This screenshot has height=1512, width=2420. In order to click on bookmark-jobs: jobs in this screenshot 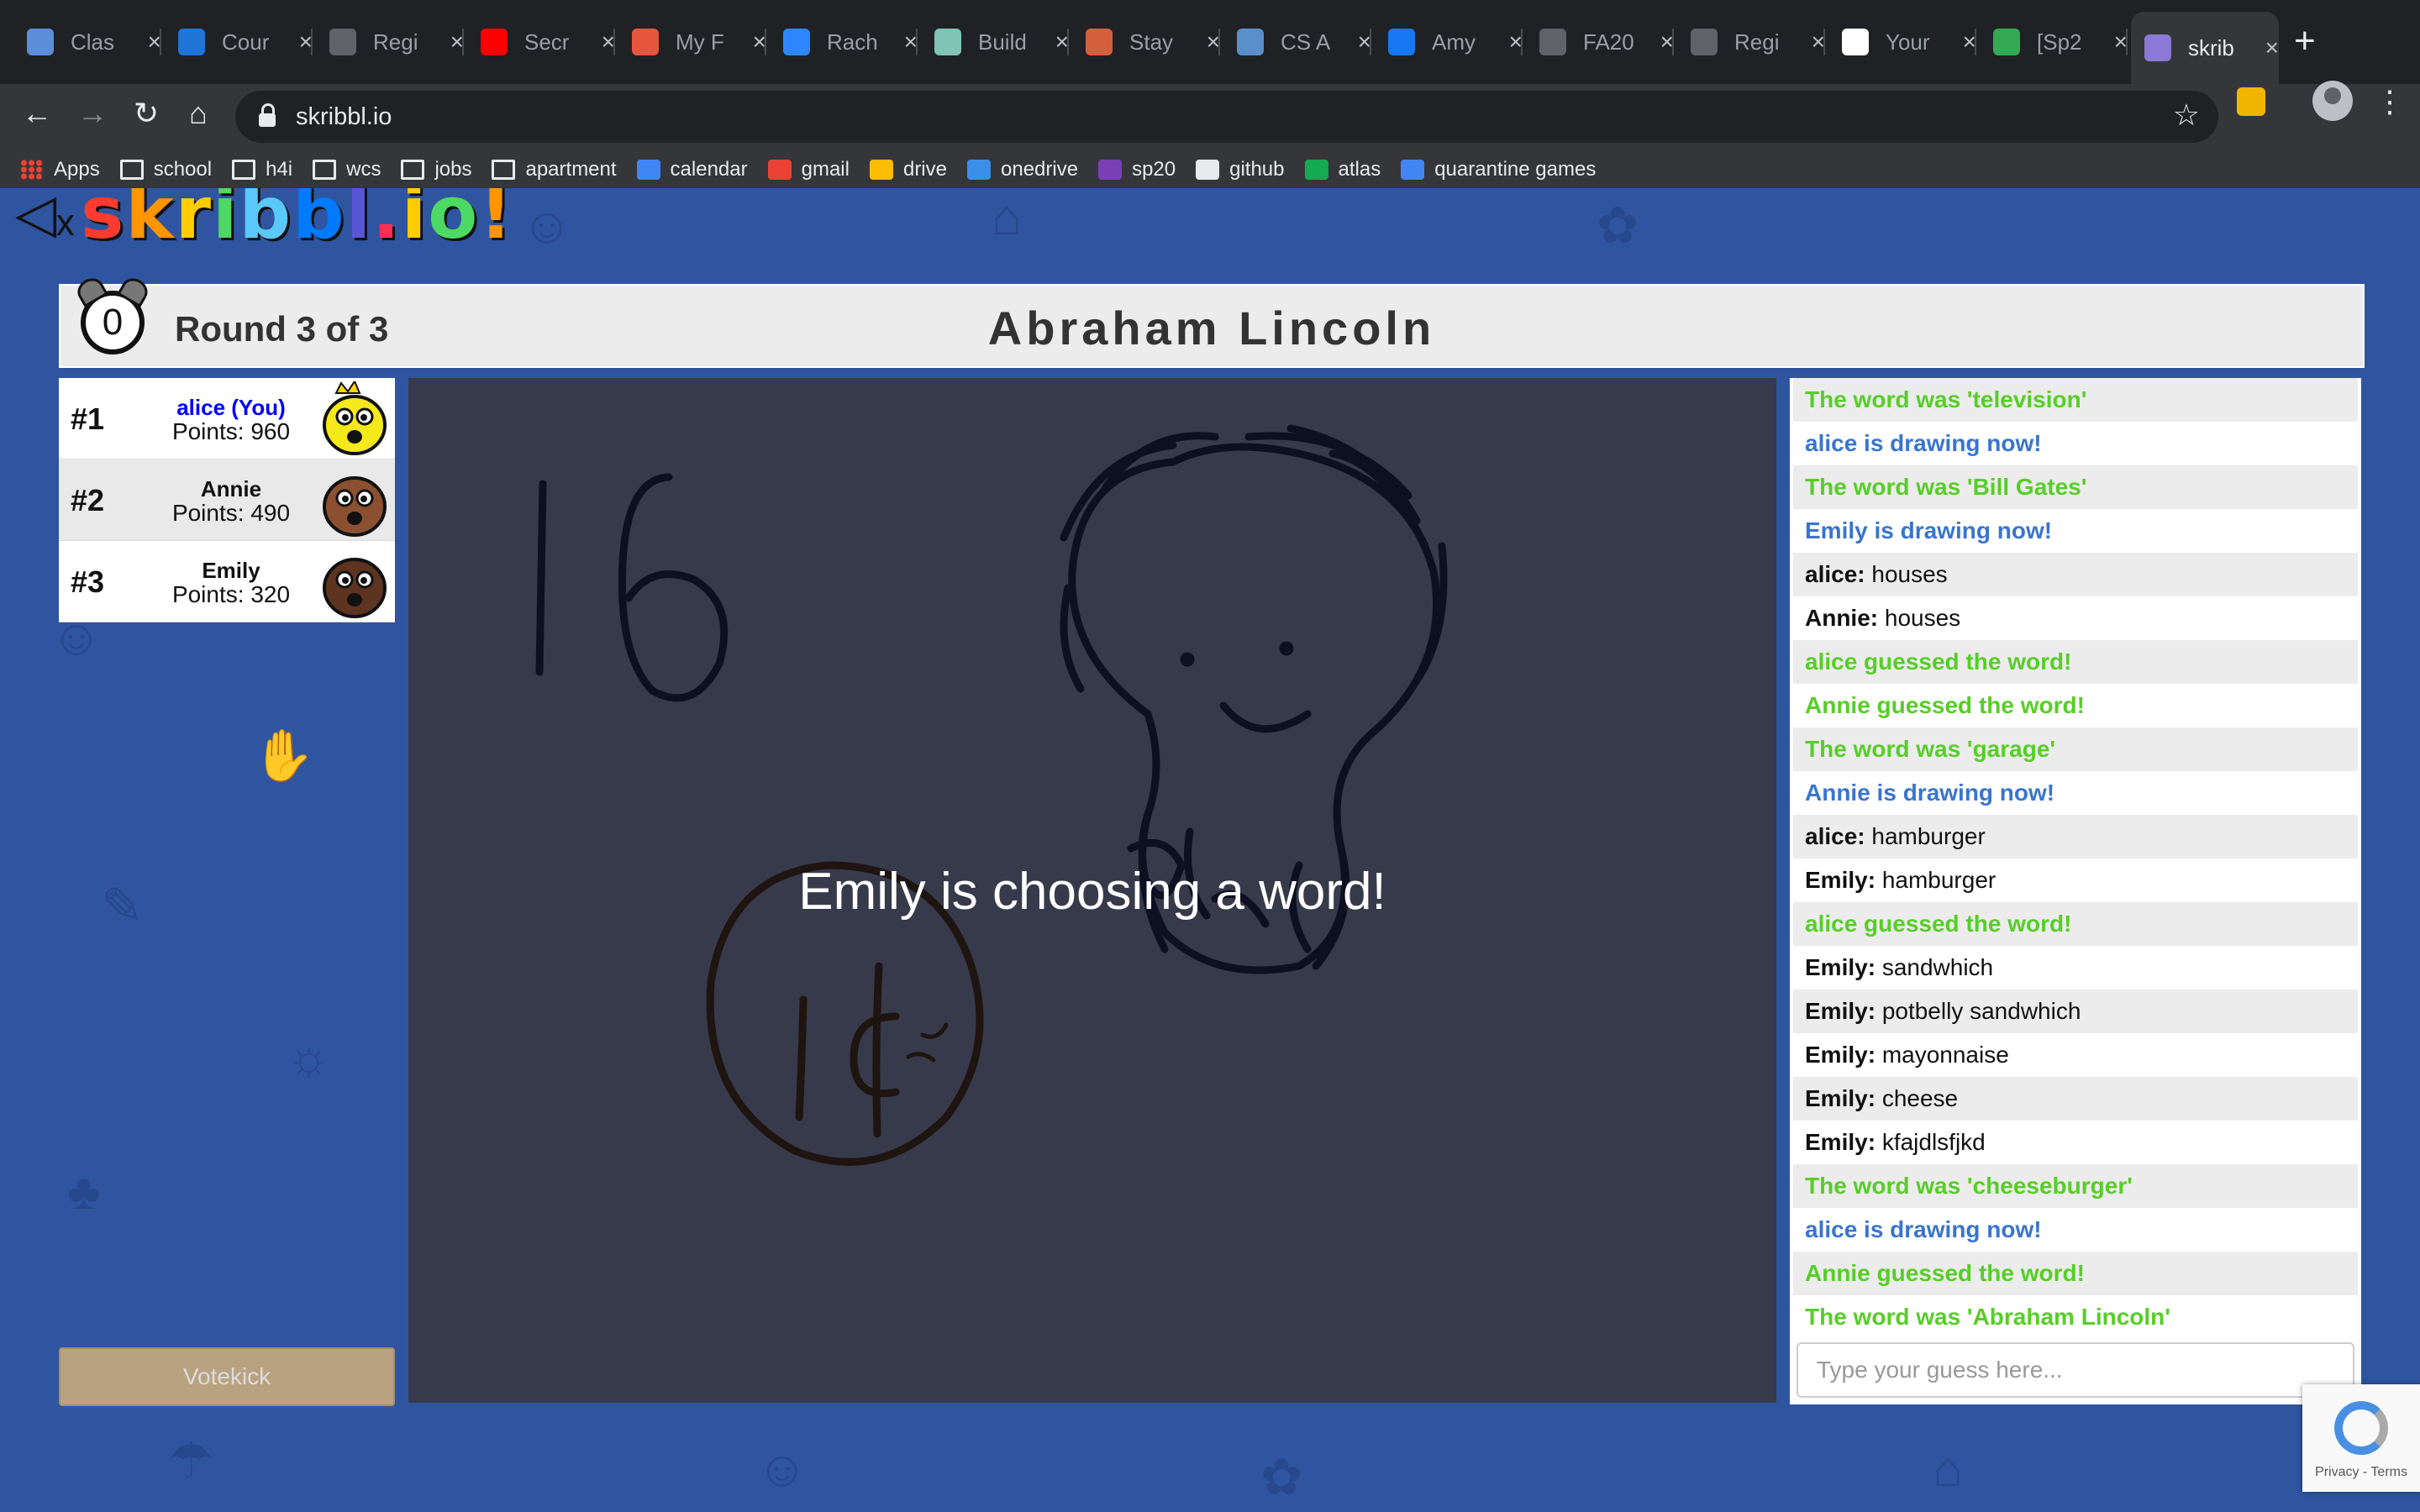, I will do `click(436, 169)`.